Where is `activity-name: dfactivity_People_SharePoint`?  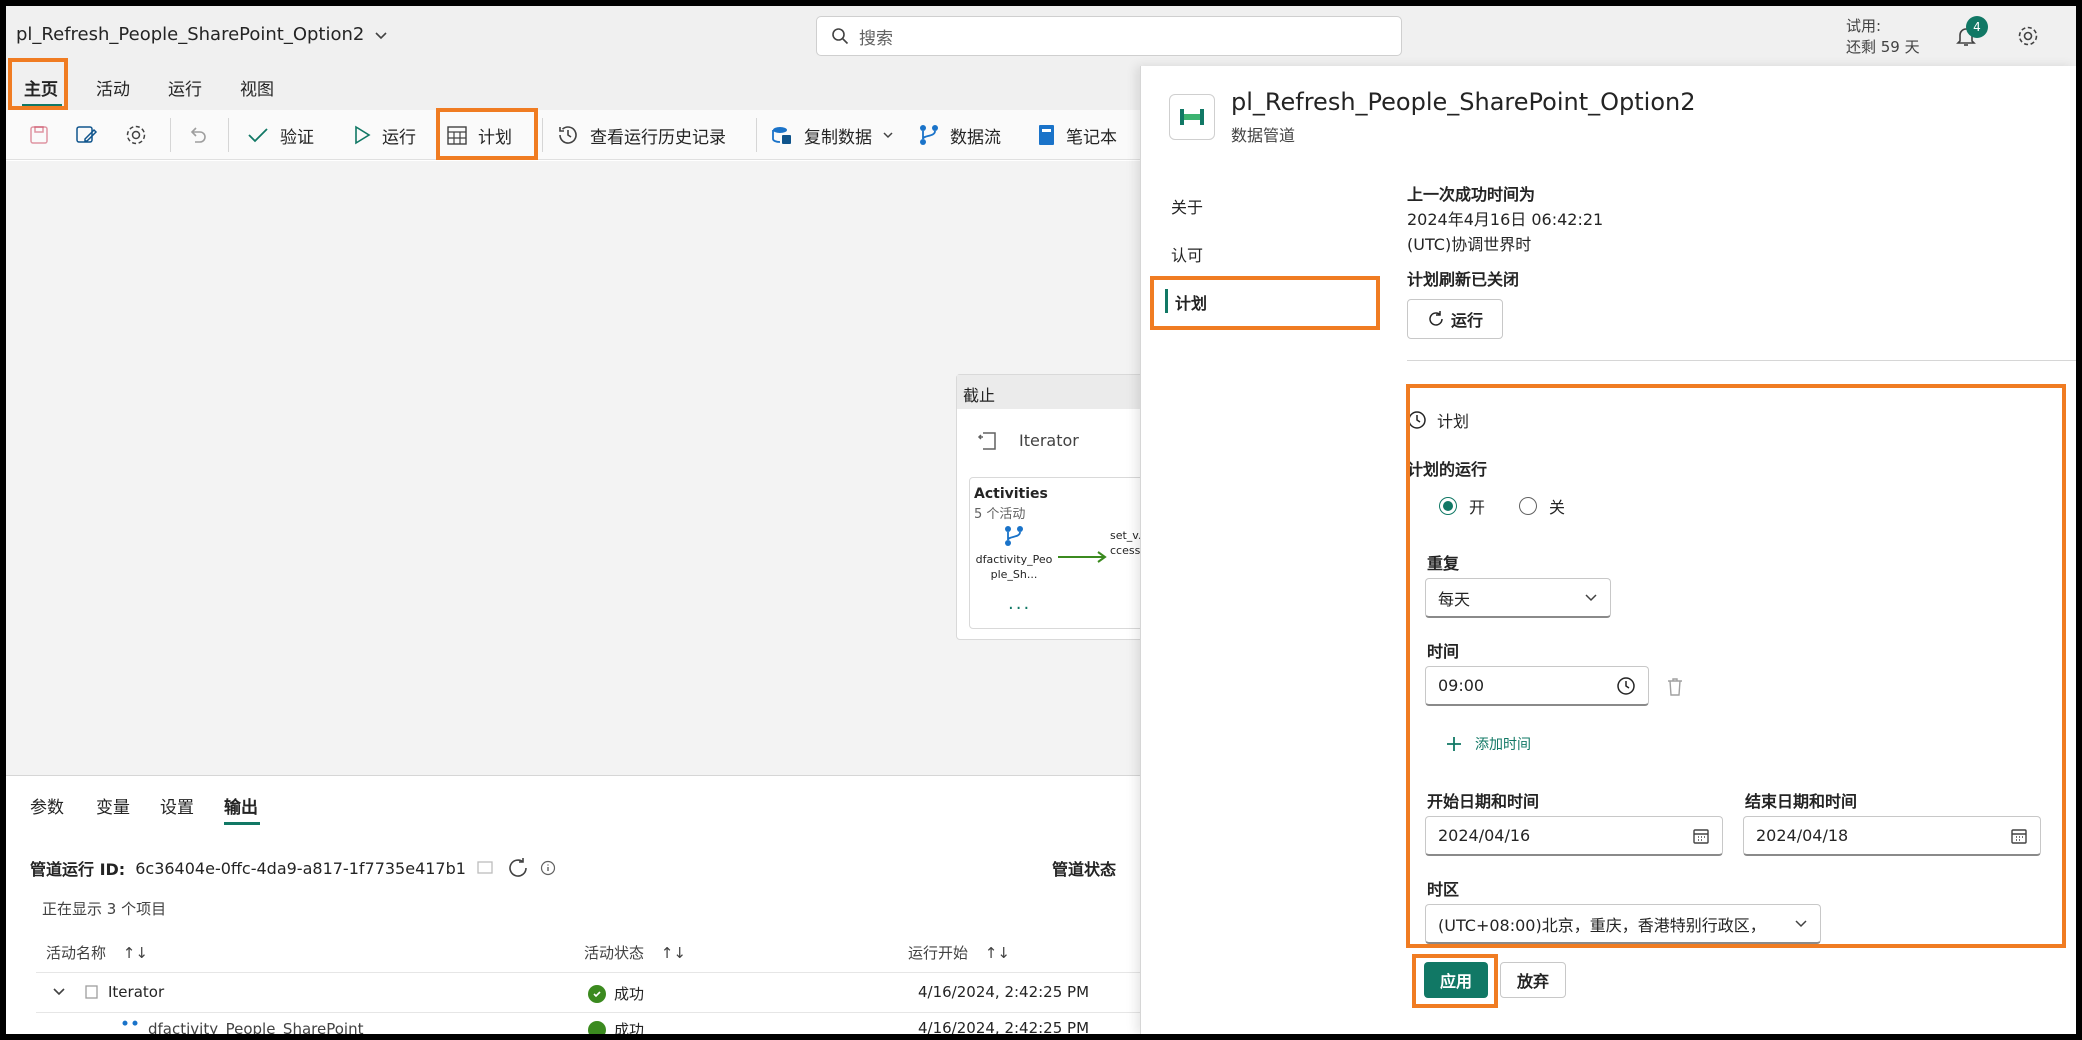 activity-name: dfactivity_People_SharePoint is located at coordinates (256, 1029).